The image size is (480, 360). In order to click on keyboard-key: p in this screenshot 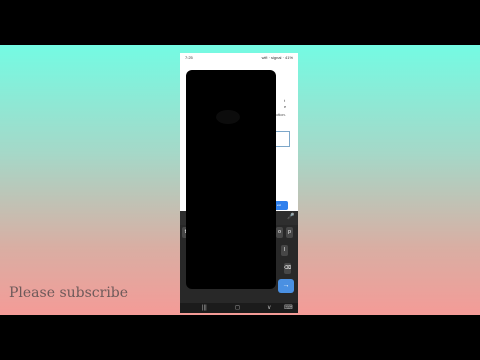, I will do `click(289, 232)`.